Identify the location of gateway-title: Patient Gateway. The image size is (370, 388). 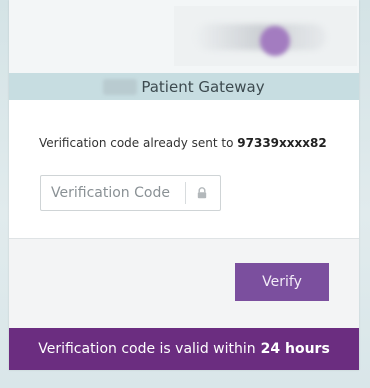
(203, 86).